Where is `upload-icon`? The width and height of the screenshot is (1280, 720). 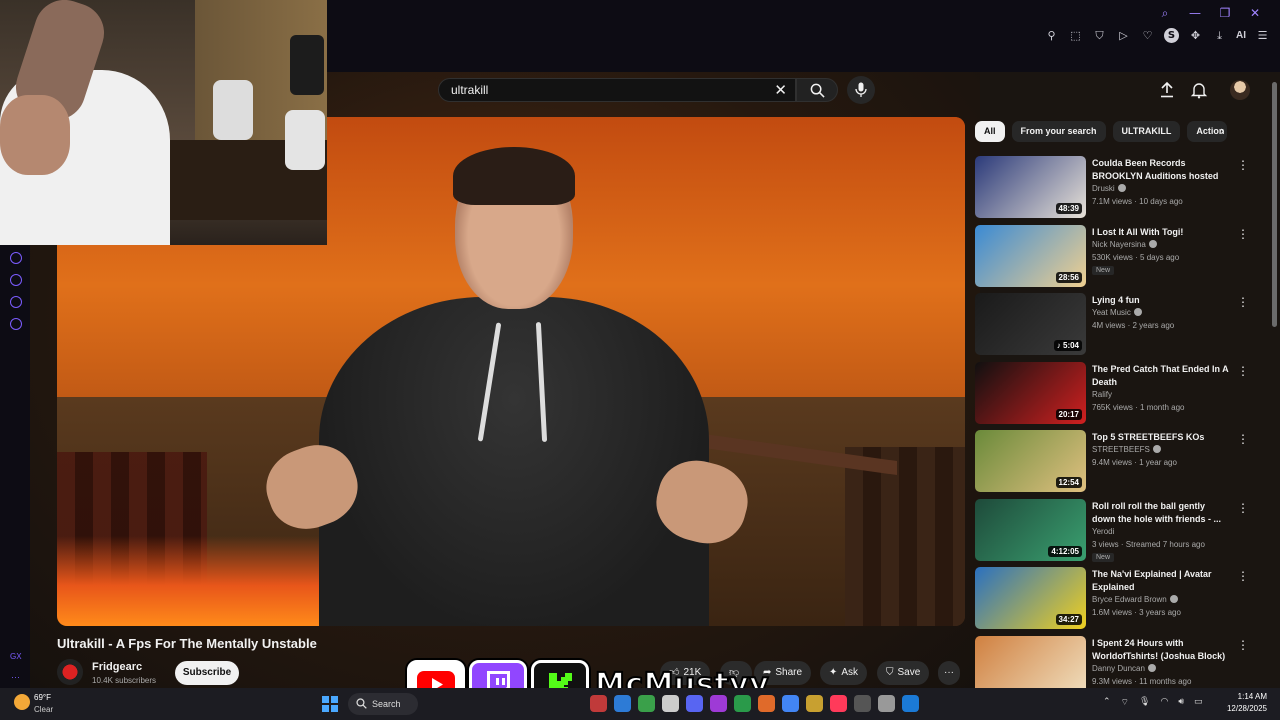 upload-icon is located at coordinates (1167, 90).